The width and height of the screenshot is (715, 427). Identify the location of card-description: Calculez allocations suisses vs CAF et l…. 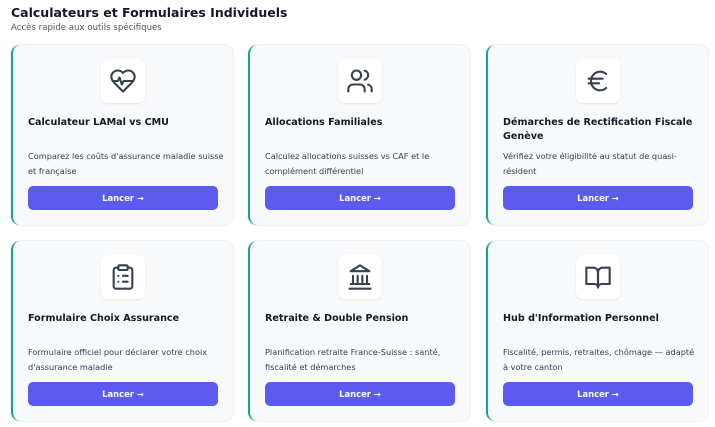
(347, 163).